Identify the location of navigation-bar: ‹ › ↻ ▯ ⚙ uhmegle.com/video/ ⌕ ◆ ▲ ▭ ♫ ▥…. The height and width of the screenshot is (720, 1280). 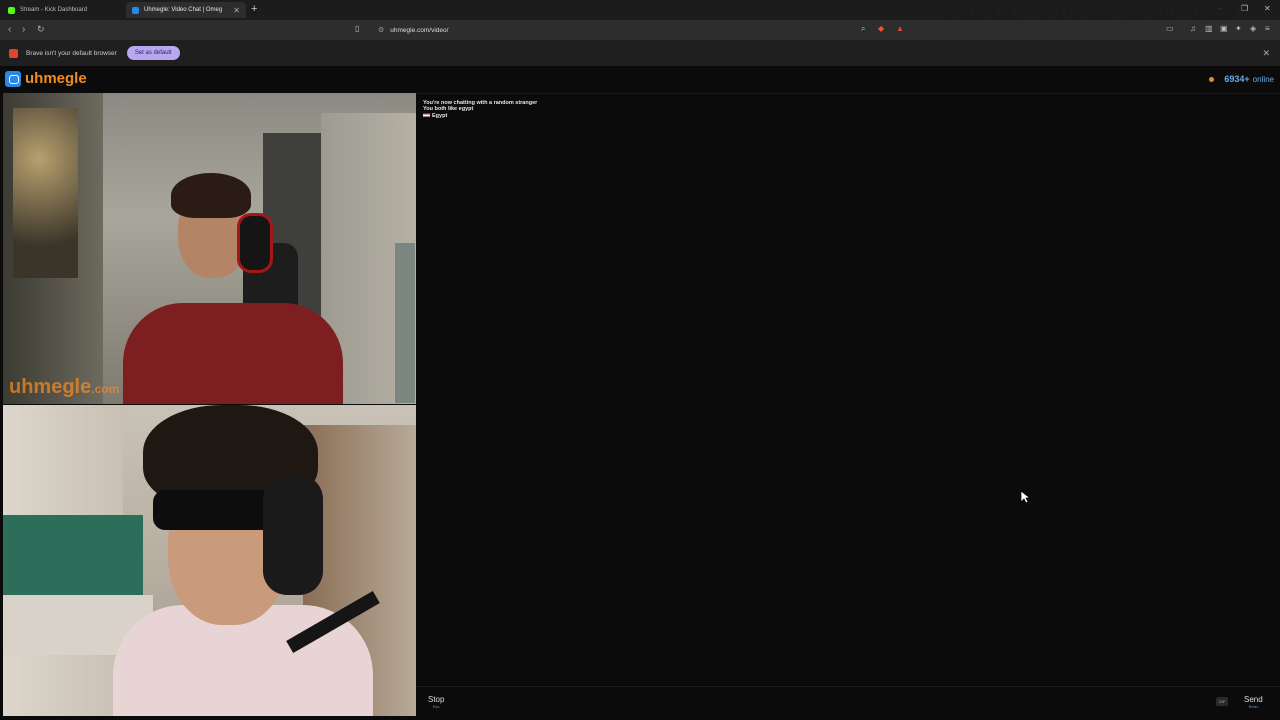
(640, 30).